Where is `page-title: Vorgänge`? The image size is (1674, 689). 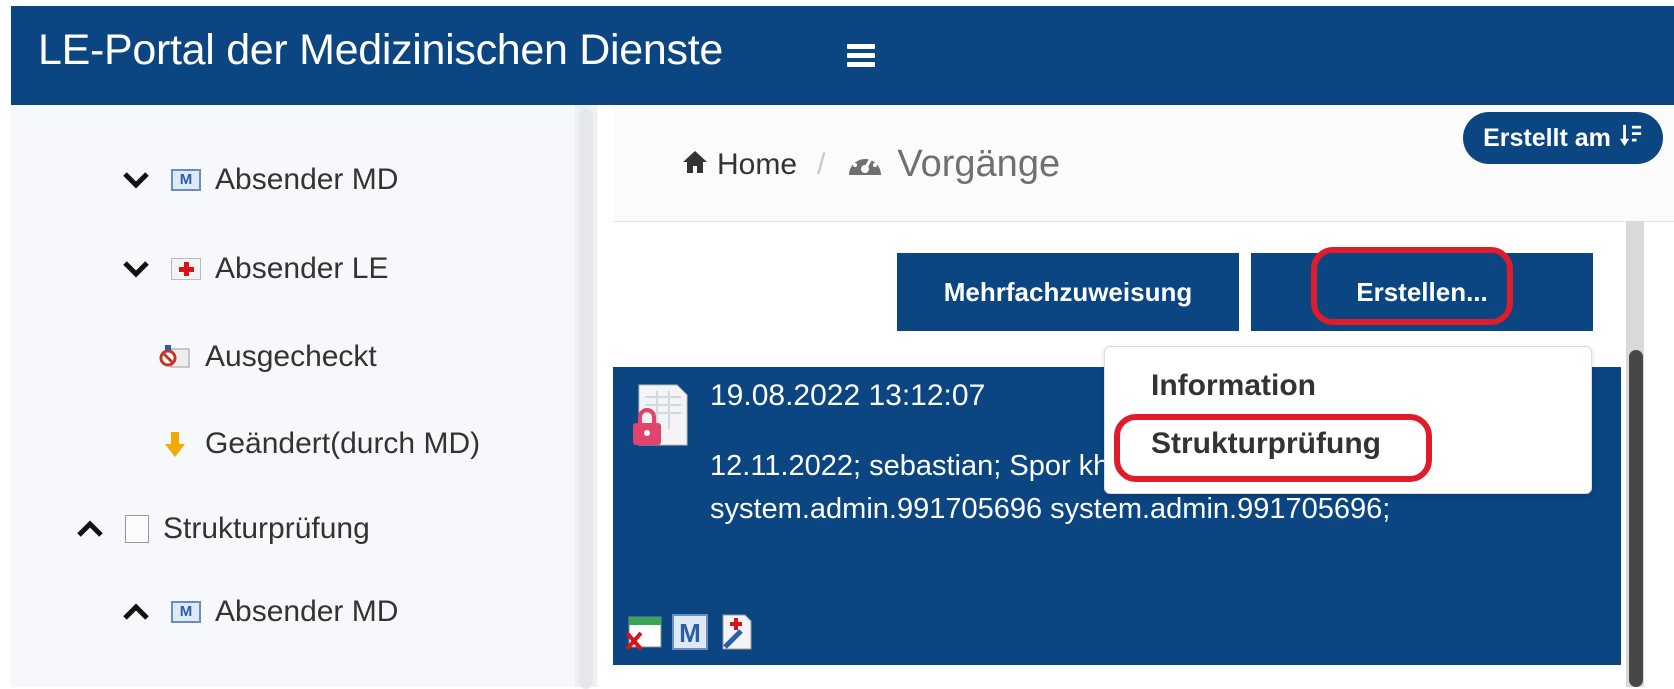
page-title: Vorgänge is located at coordinates (979, 164).